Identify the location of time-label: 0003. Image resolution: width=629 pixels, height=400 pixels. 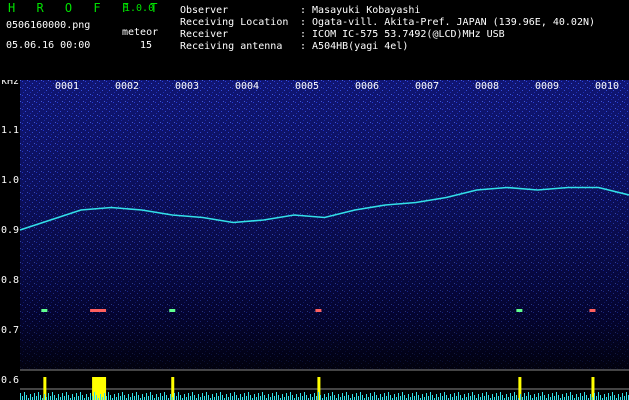
(187, 86).